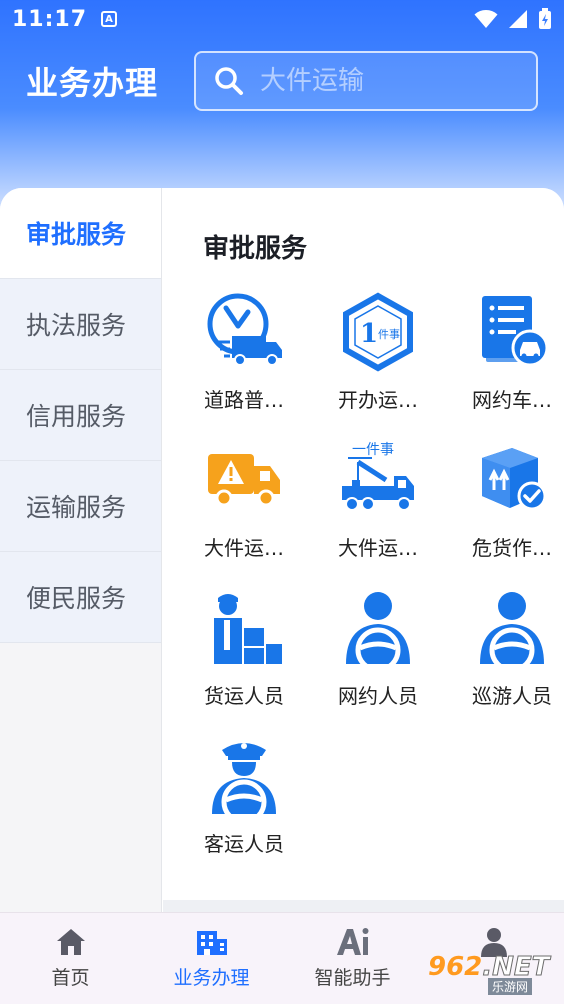 The image size is (564, 1004). I want to click on tab-home: 首页, so click(70, 958).